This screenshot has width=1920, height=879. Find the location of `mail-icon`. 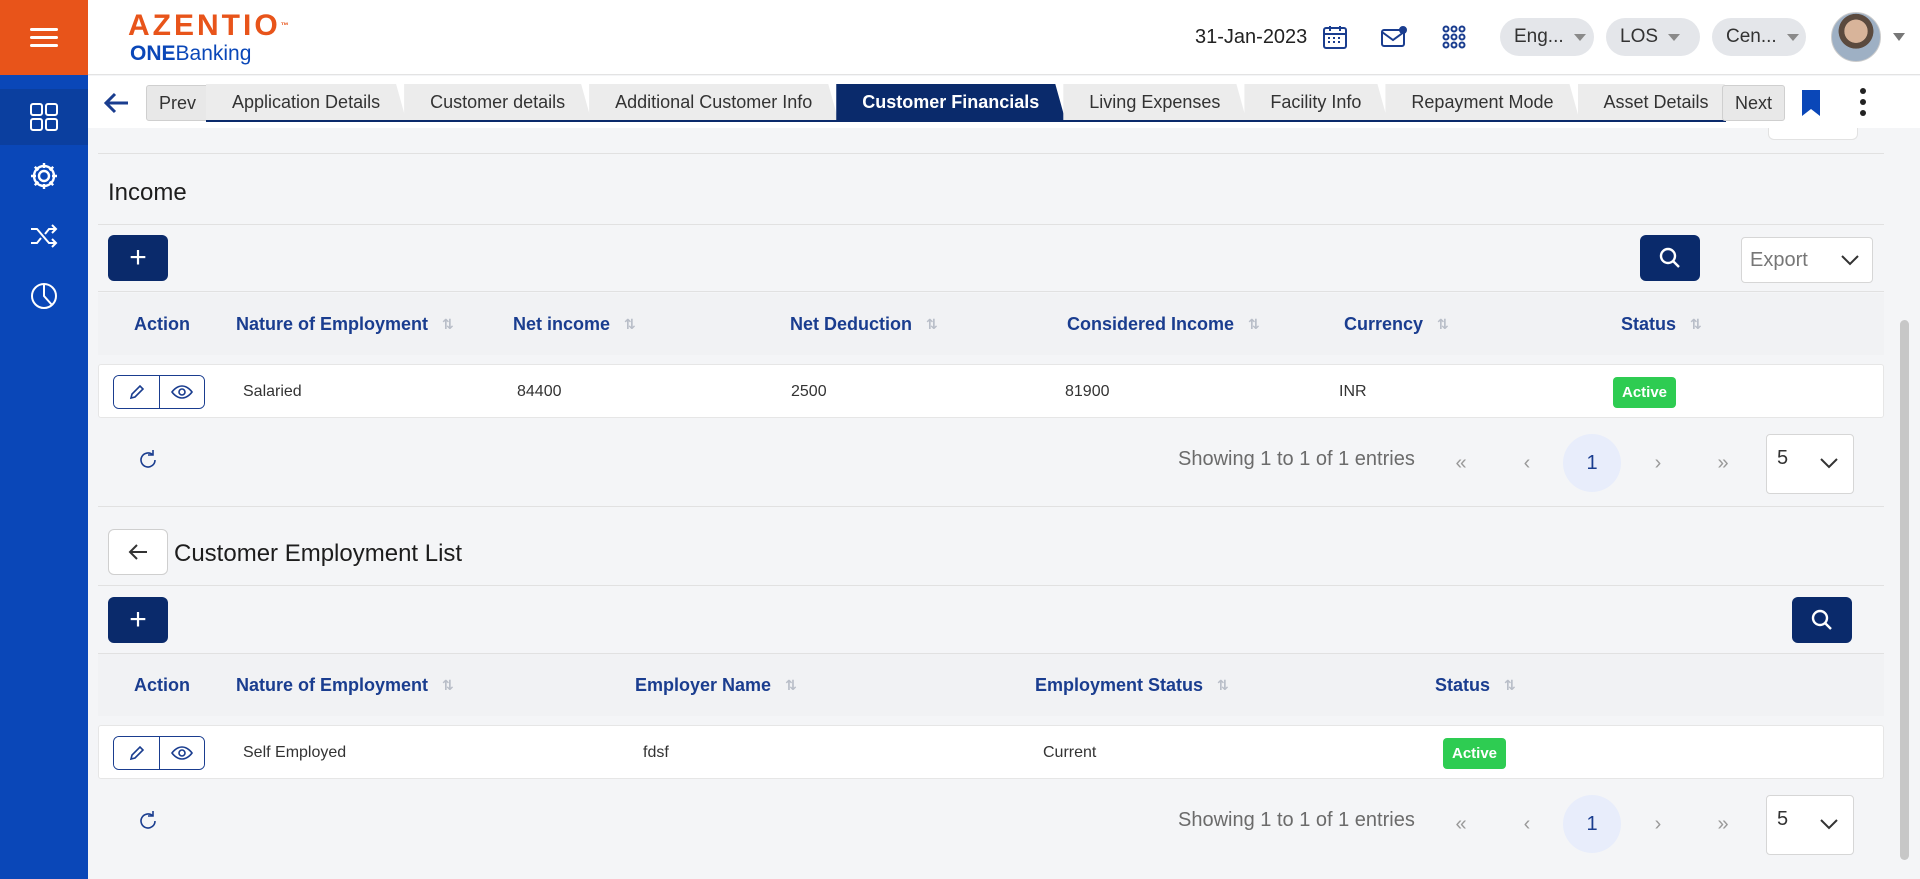

mail-icon is located at coordinates (1394, 36).